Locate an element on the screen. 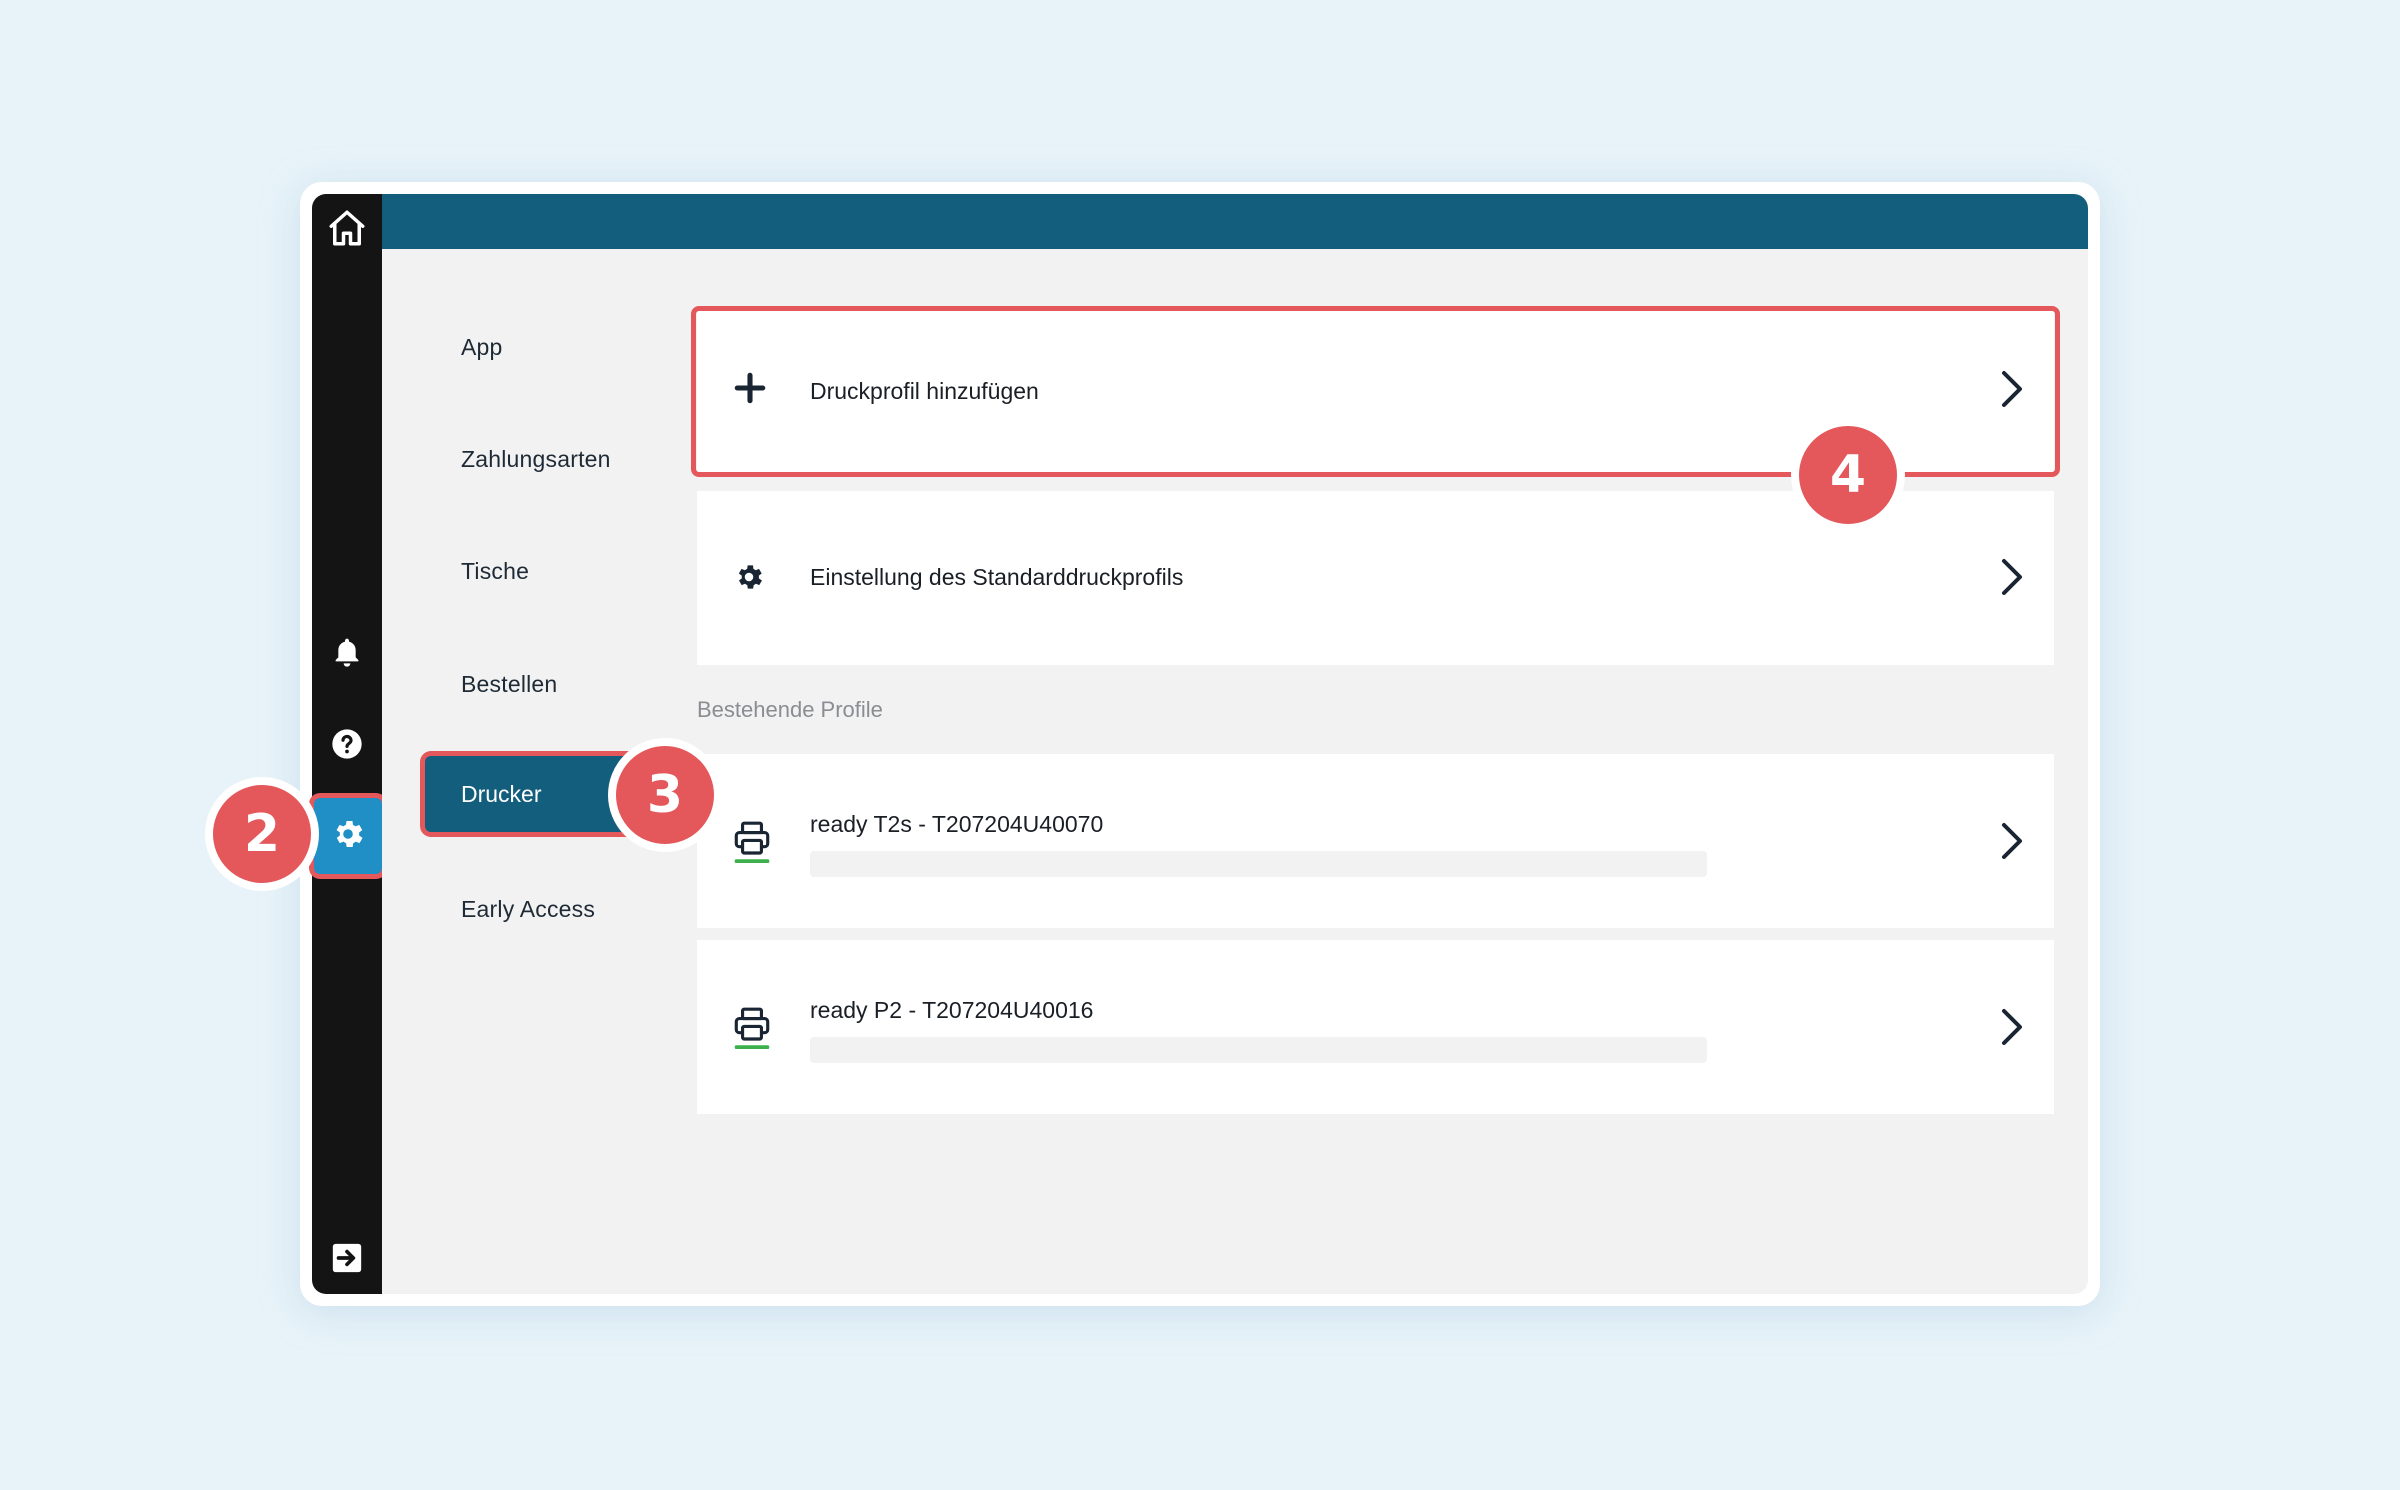 Image resolution: width=2400 pixels, height=1490 pixels. printer-profile-name: ready T2s - T207204U40070 is located at coordinates (957, 824).